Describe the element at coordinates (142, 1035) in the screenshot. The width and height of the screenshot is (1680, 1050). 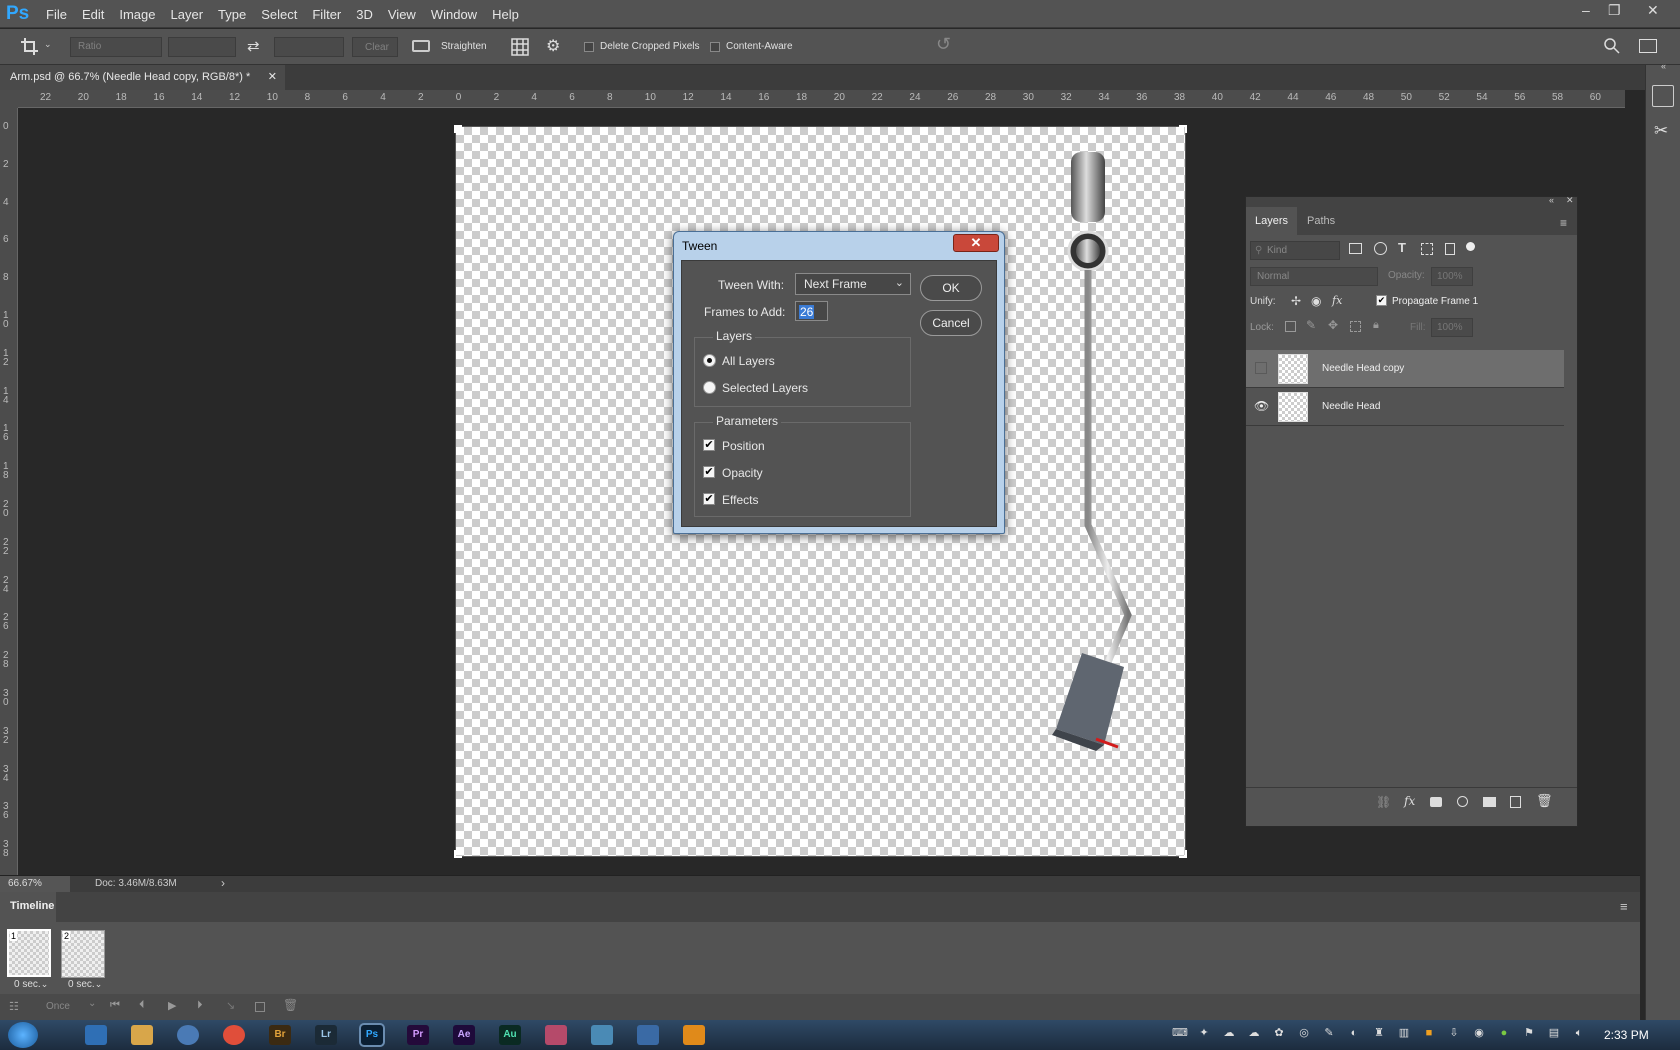
I see `taskbar-explorer-icon` at that location.